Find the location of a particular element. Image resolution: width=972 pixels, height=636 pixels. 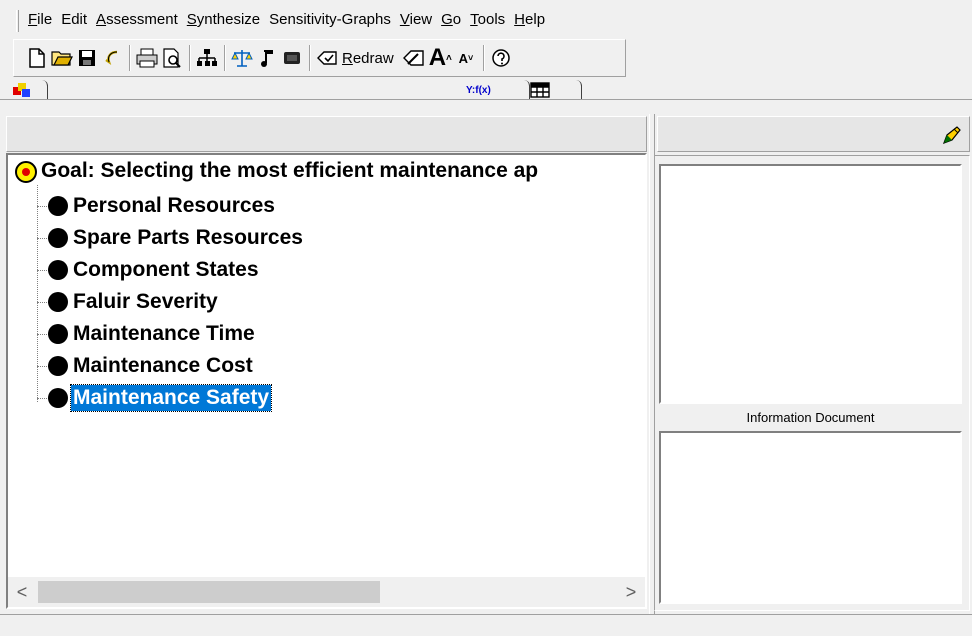

menu-synthesize: Synthesize is located at coordinates (223, 19).